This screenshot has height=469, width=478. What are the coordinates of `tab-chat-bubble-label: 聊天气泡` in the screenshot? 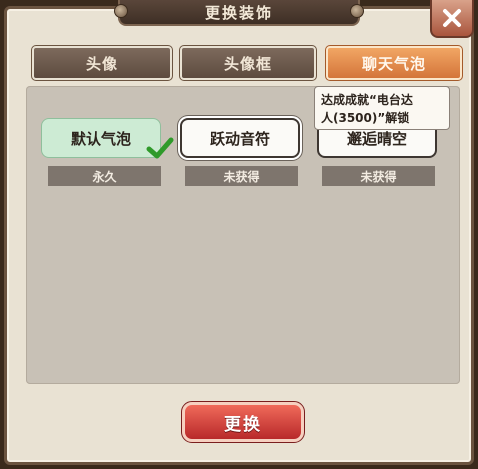 It's located at (393, 63).